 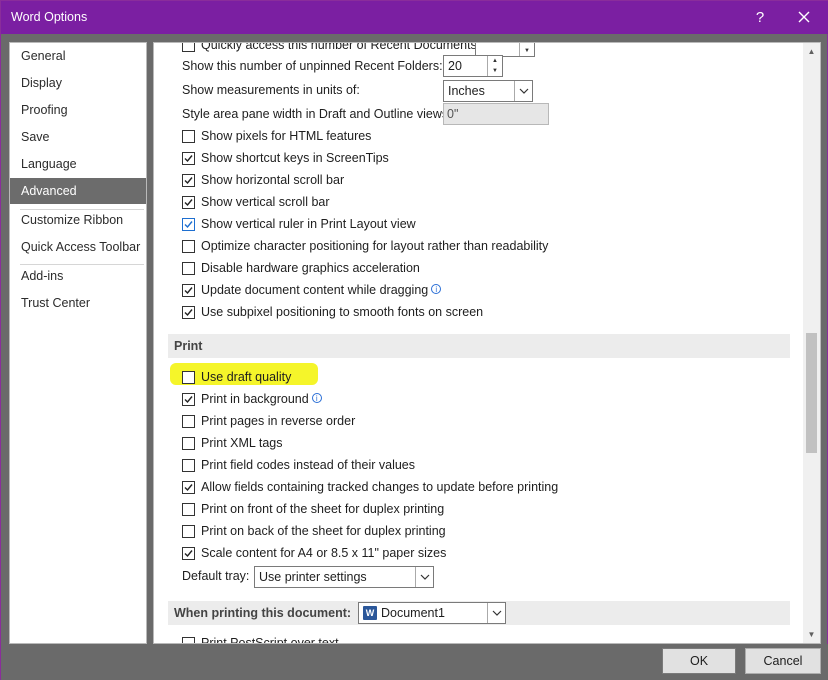 What do you see at coordinates (466, 91) in the screenshot?
I see `measurements-value: Inches` at bounding box center [466, 91].